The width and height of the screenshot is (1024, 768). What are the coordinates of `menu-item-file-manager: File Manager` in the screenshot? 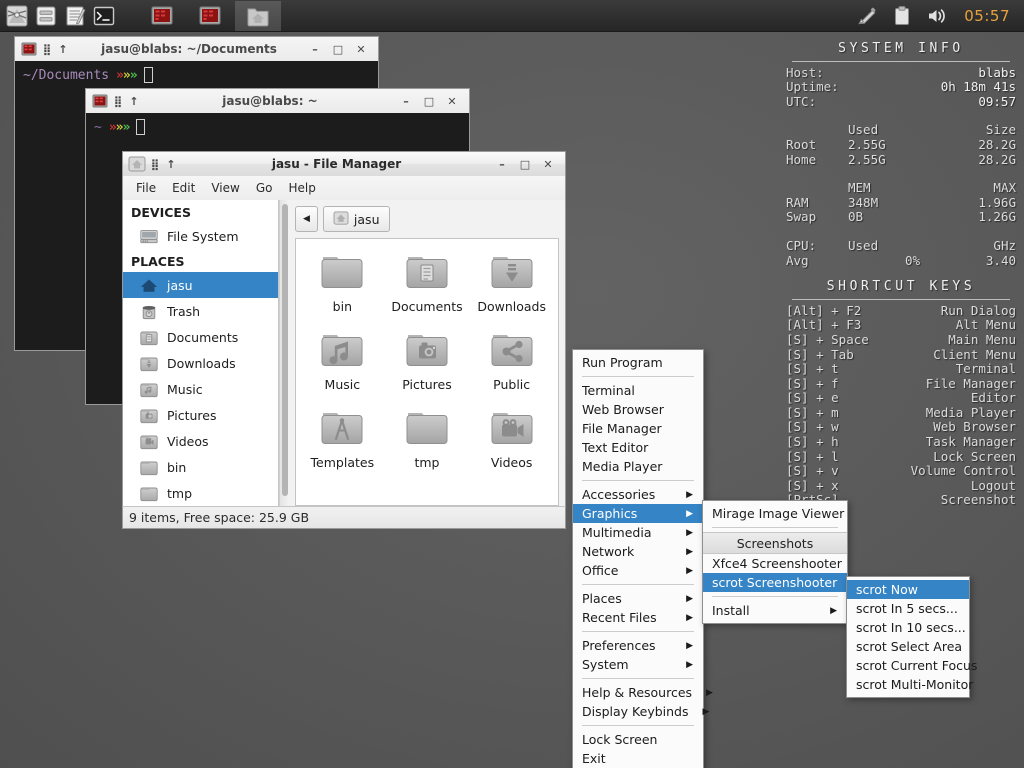 It's located at (638, 428).